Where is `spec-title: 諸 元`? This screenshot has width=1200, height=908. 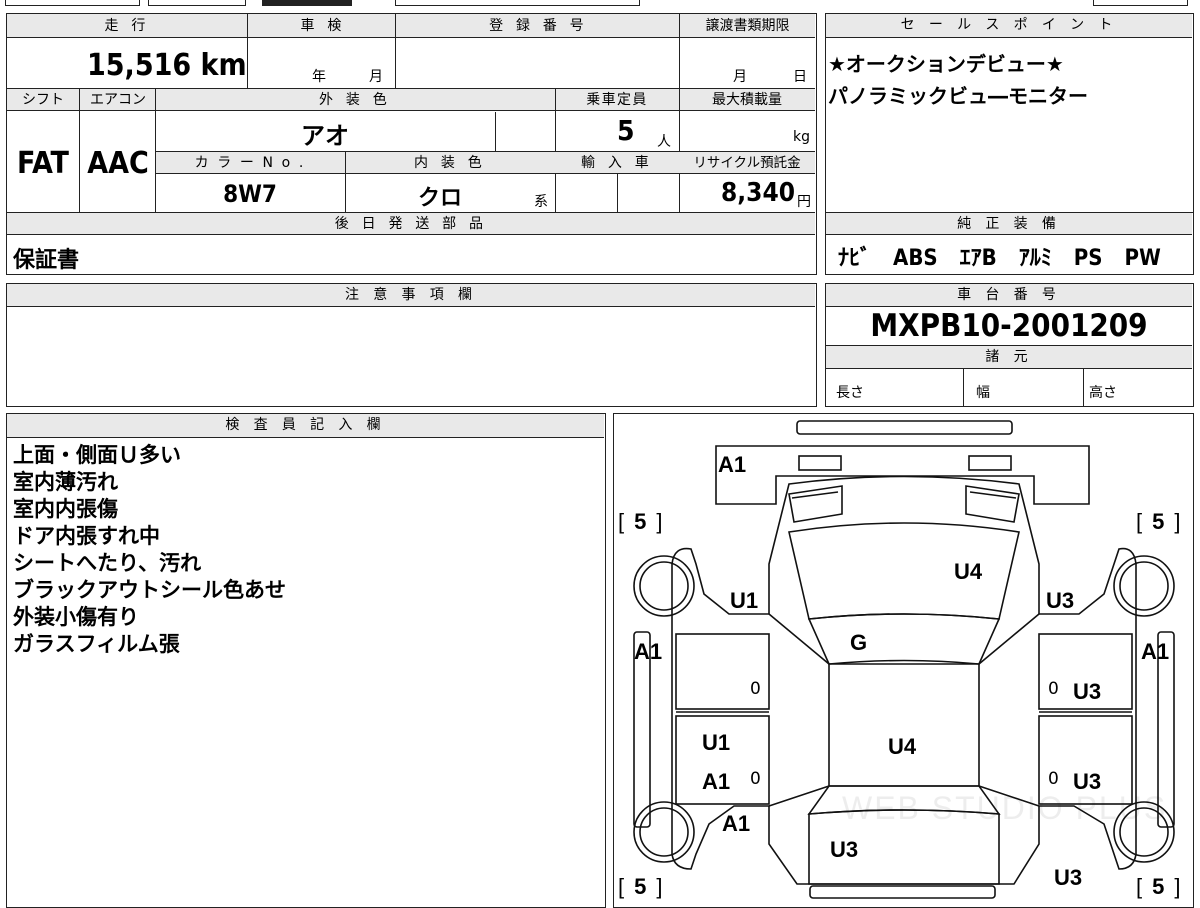 spec-title: 諸 元 is located at coordinates (1009, 357).